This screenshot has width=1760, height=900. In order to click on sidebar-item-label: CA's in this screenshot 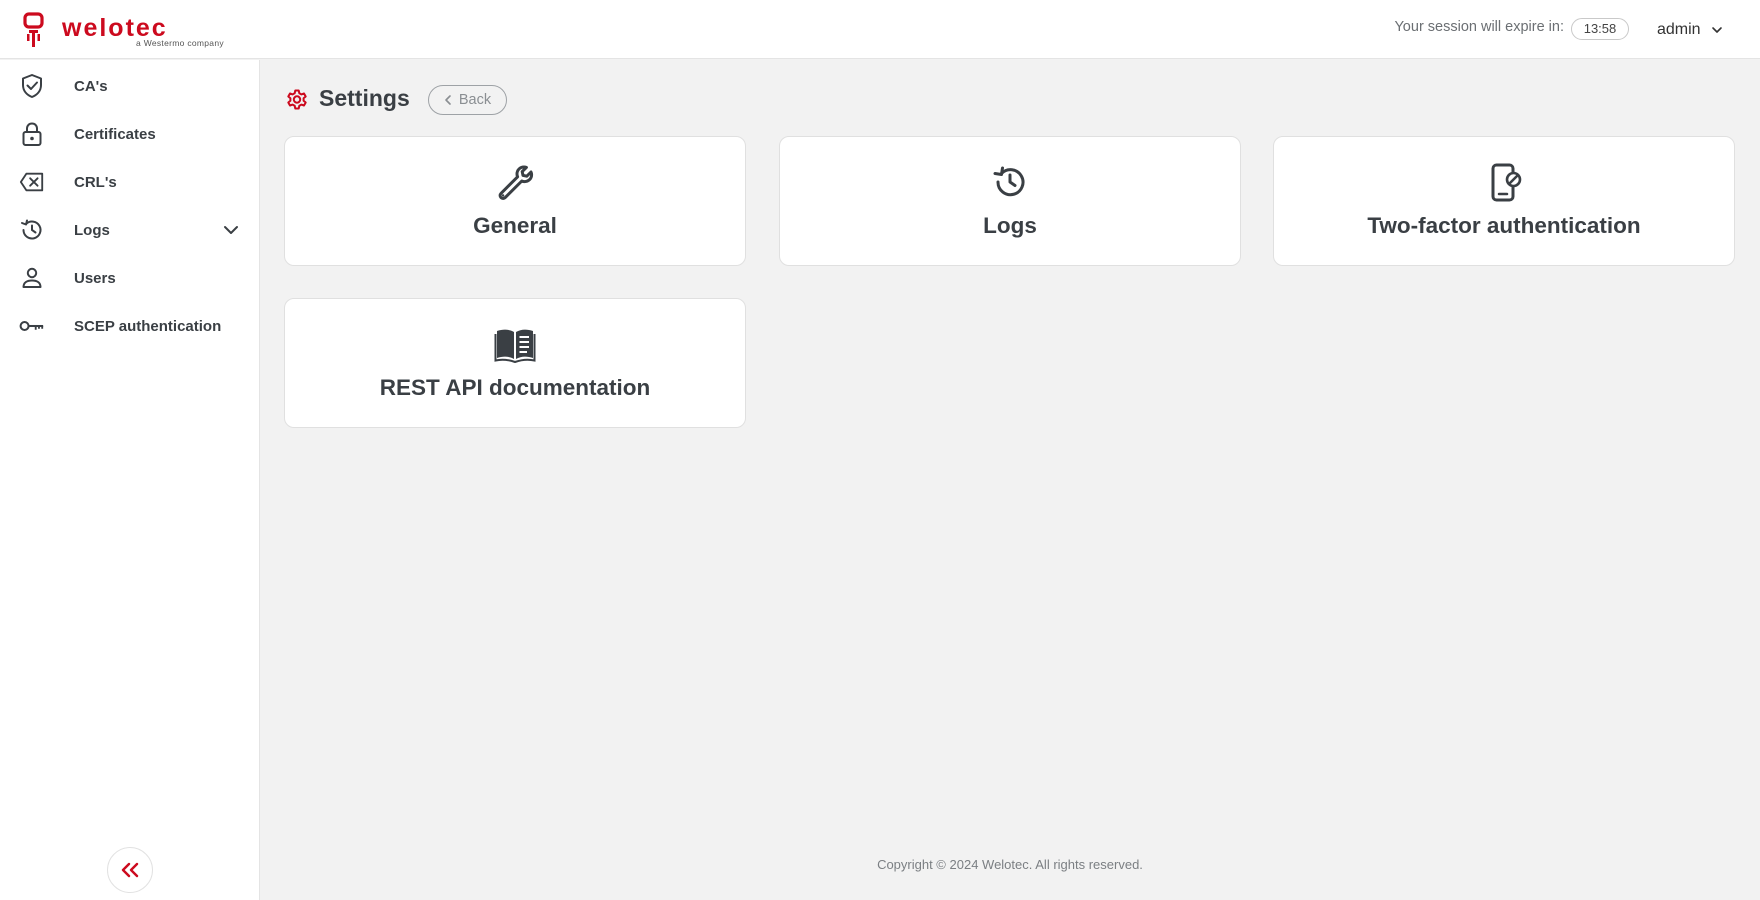, I will do `click(91, 86)`.